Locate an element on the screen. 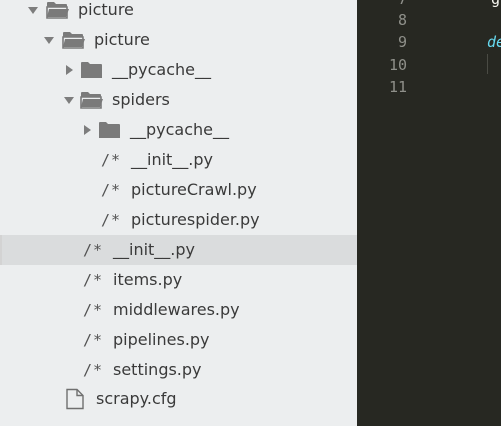 The width and height of the screenshot is (501, 426). tree-item-label: middlewares.py is located at coordinates (176, 309).